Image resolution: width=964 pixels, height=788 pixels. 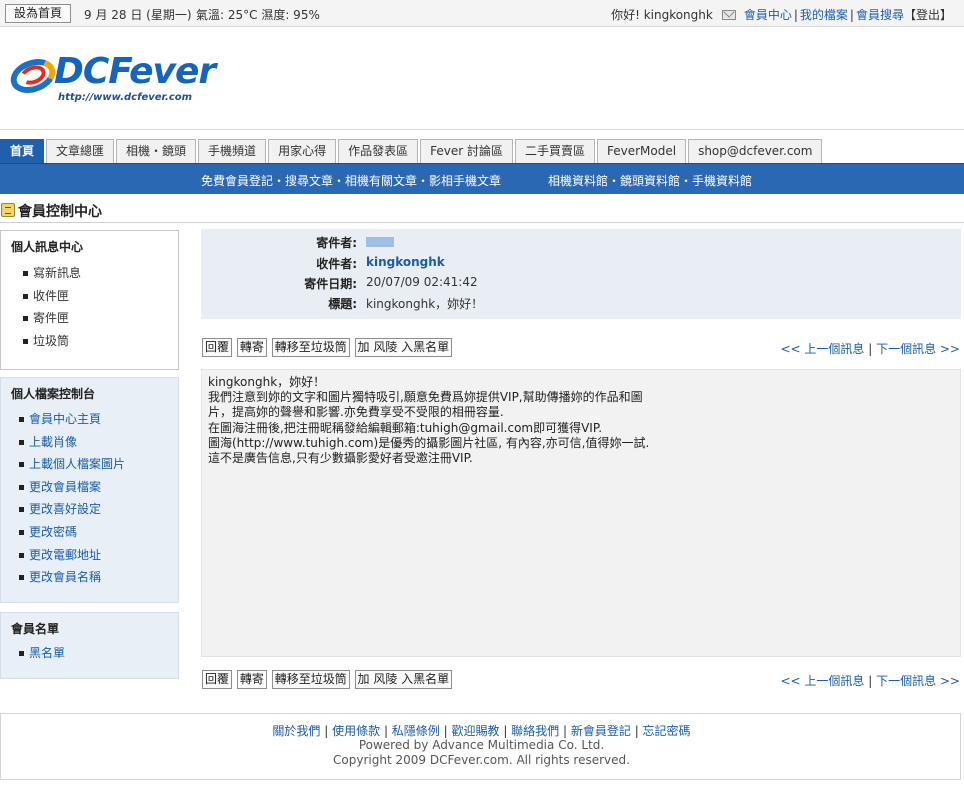 What do you see at coordinates (72, 487) in the screenshot?
I see `sidebar-item-edit-profile: 更改會員檔案` at bounding box center [72, 487].